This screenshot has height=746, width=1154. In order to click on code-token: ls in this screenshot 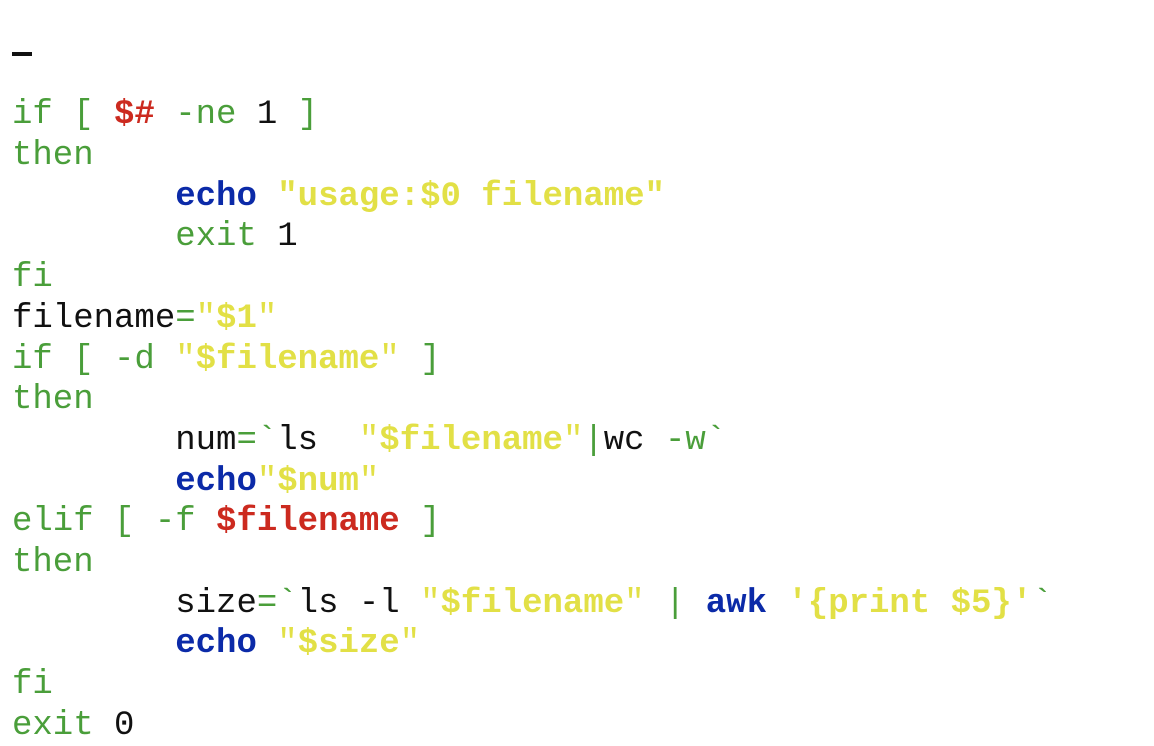, I will do `click(318, 440)`.